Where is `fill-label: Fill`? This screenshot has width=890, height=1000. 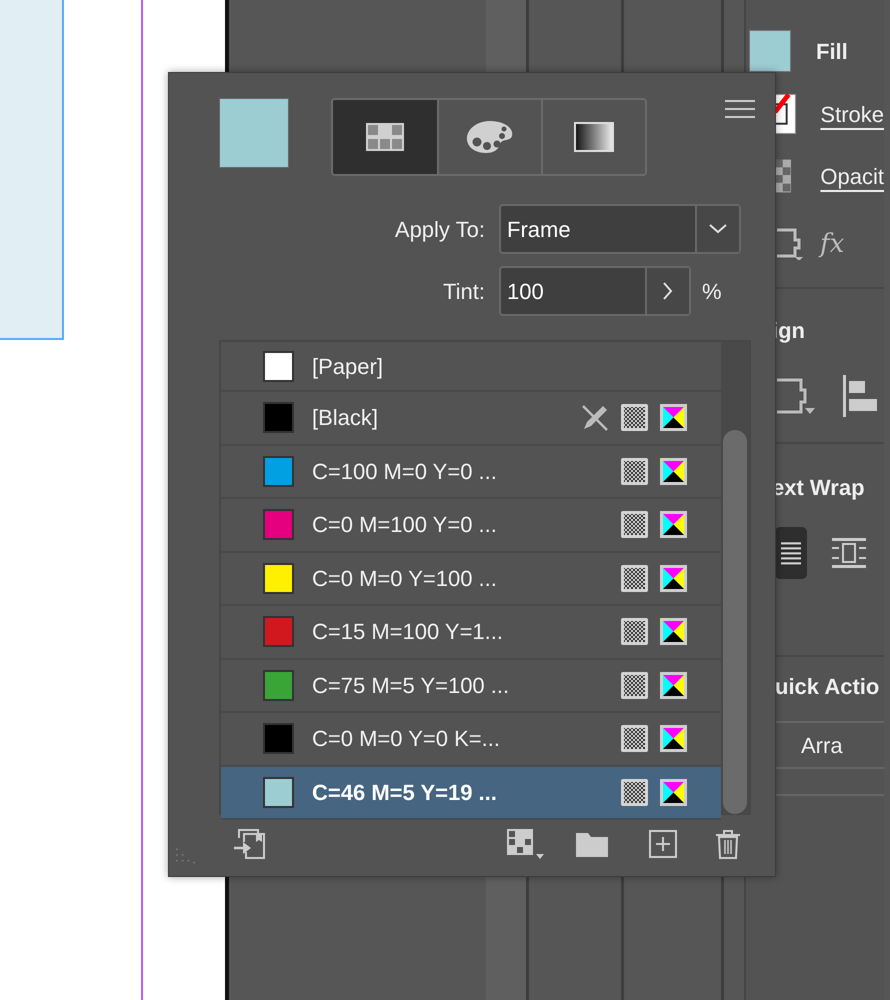 fill-label: Fill is located at coordinates (832, 52).